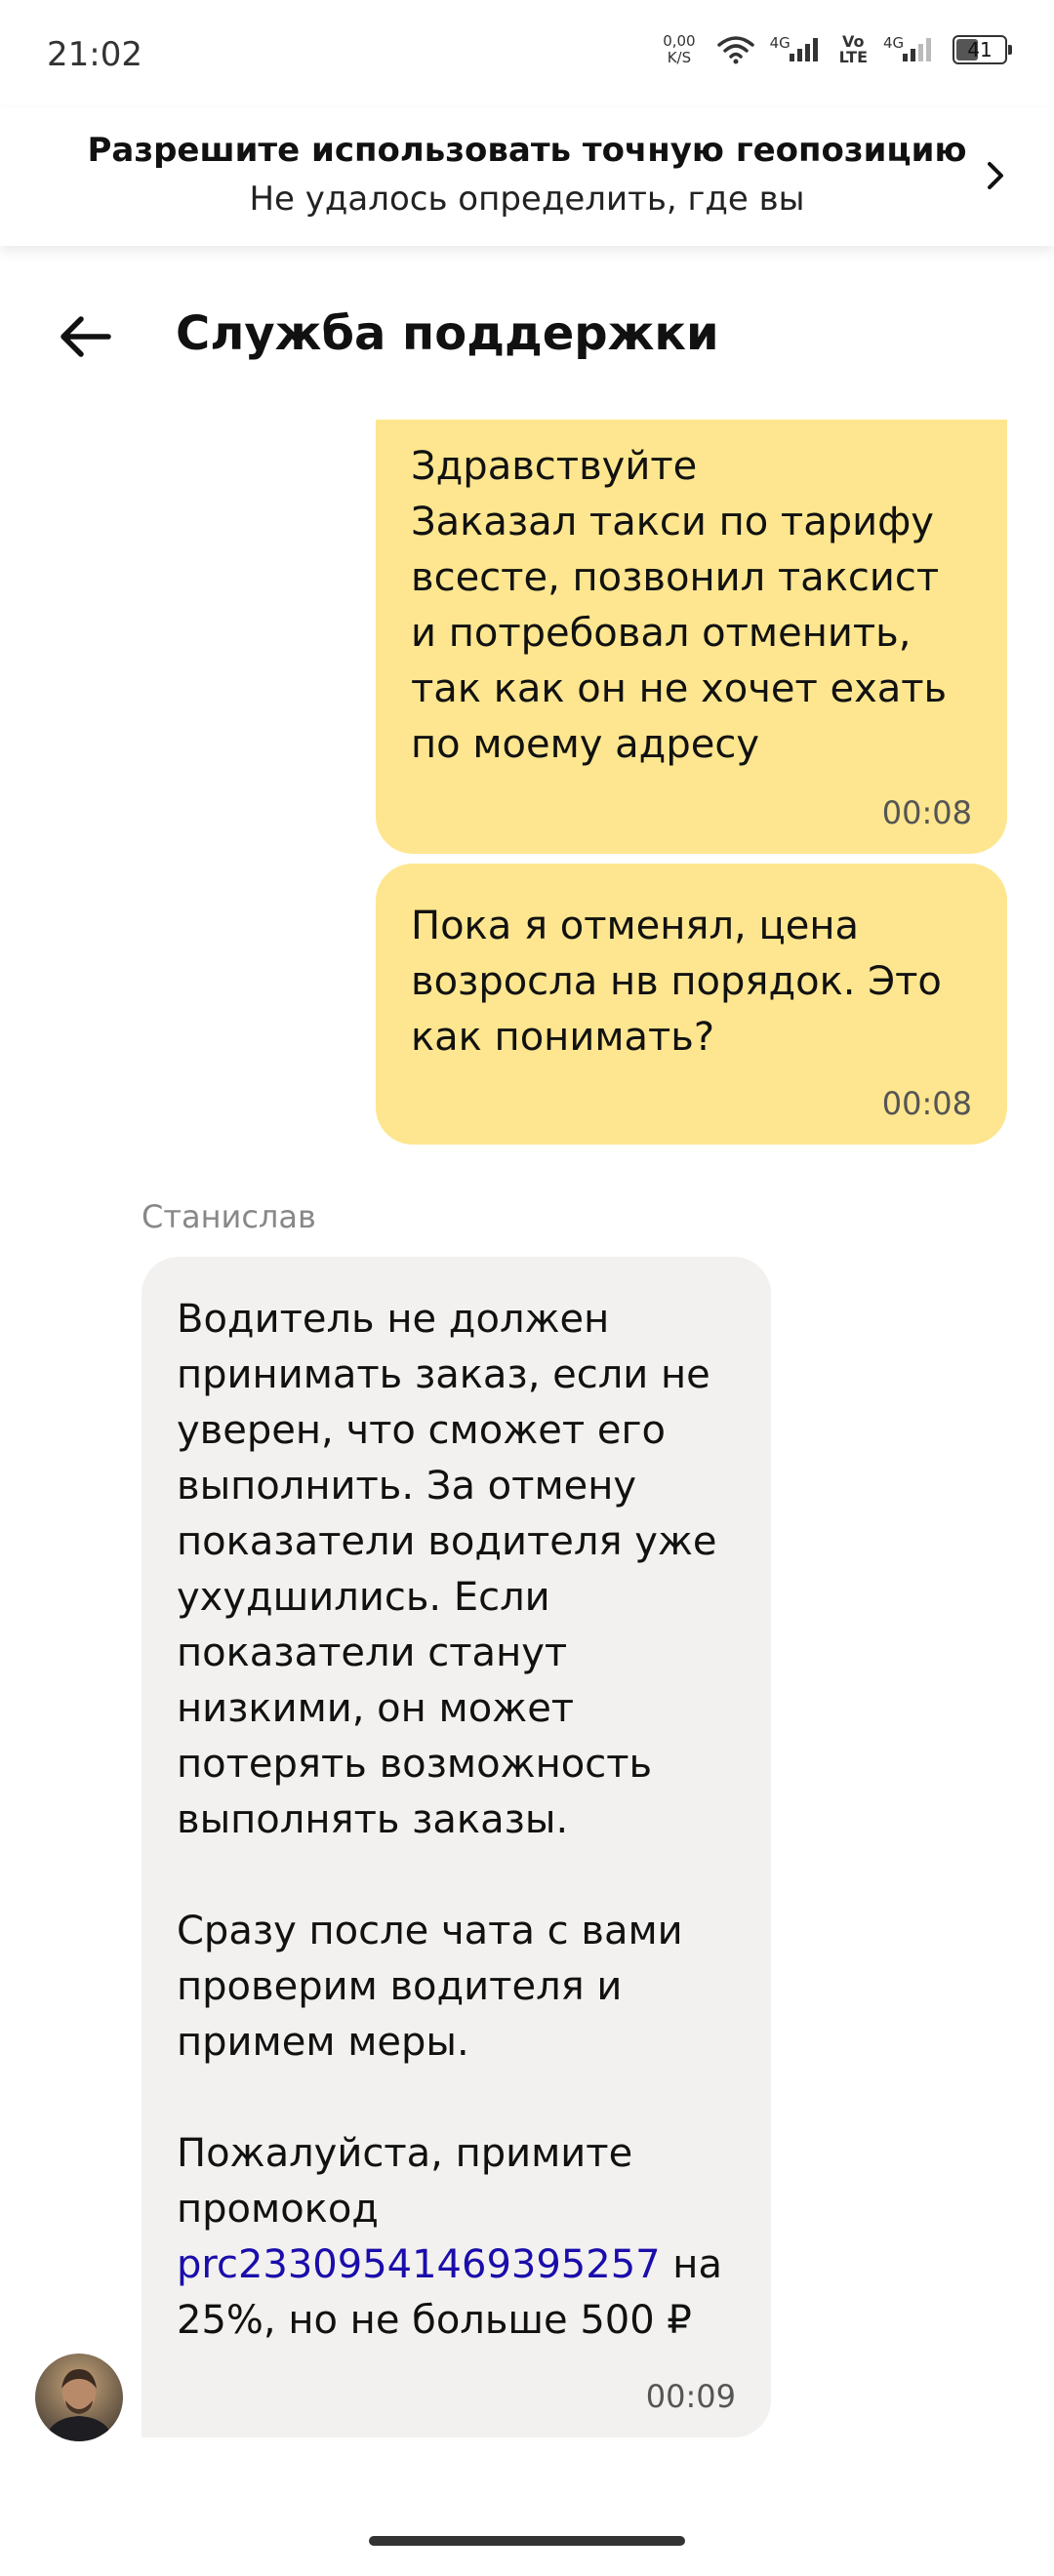 This screenshot has height=2576, width=1054. I want to click on arrow-left-icon, so click(86, 336).